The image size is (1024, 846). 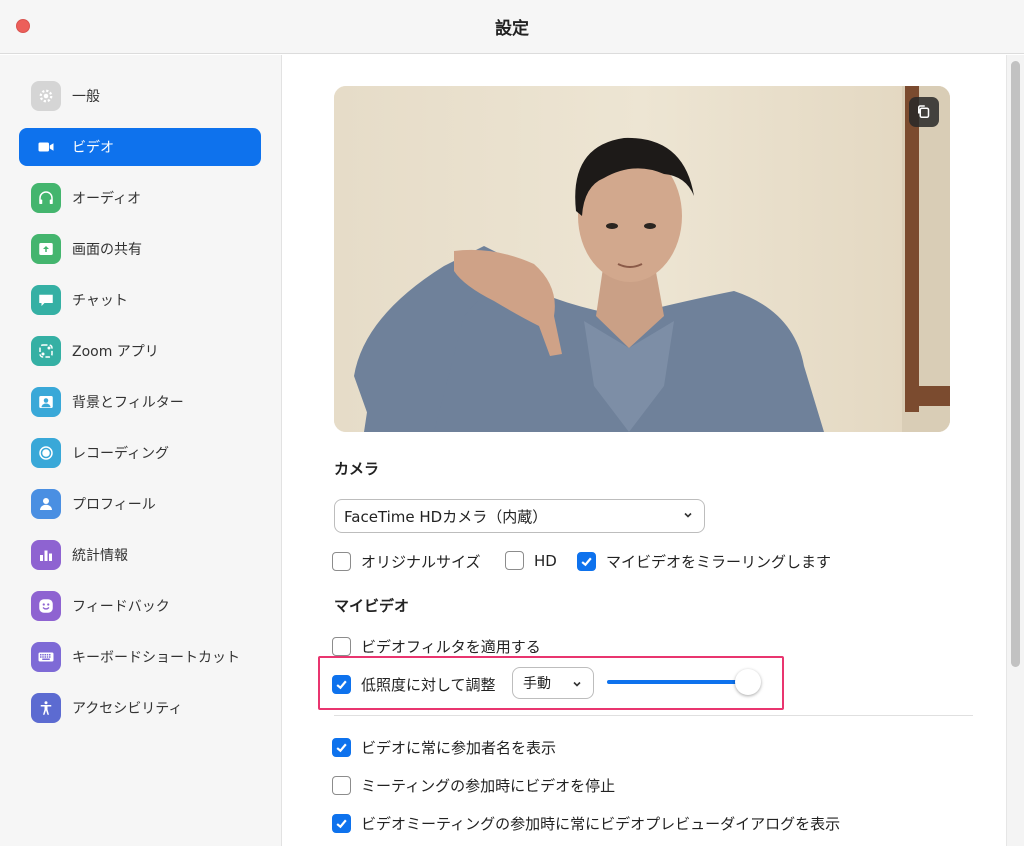 I want to click on stop-video-checkbox, so click(x=341, y=785).